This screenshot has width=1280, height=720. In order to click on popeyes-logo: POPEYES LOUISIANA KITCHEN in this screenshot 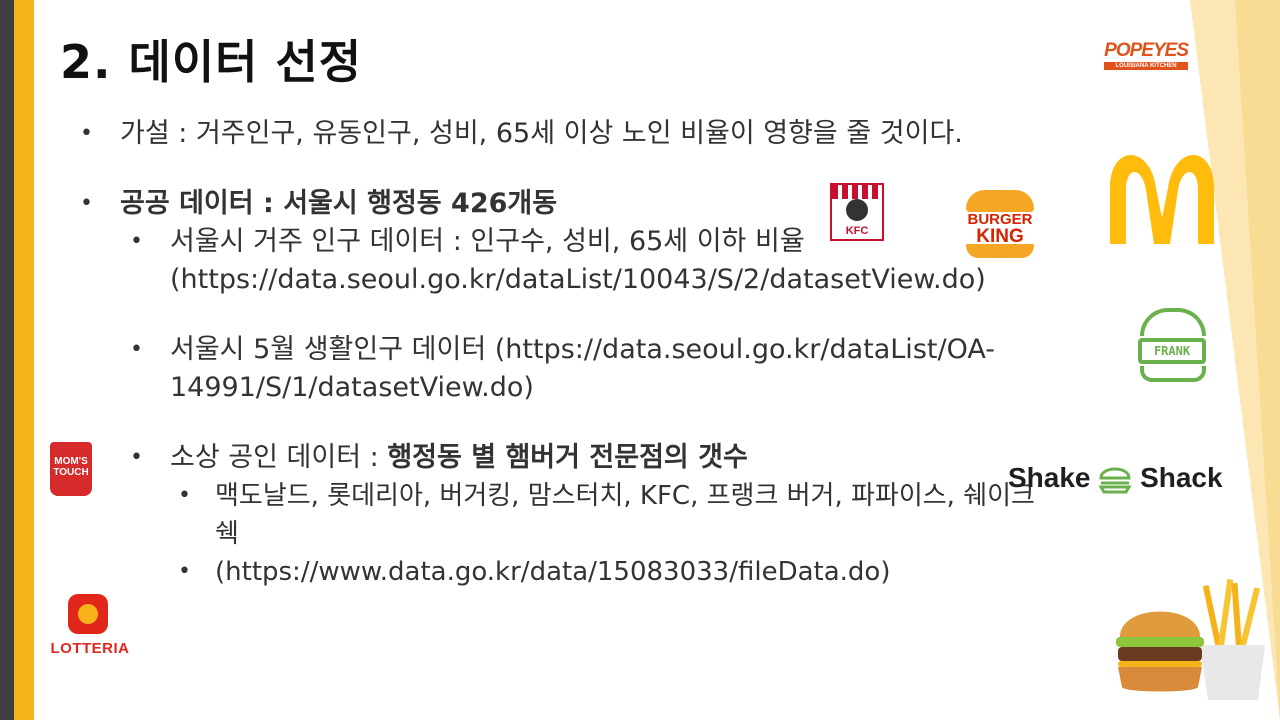, I will do `click(1146, 55)`.